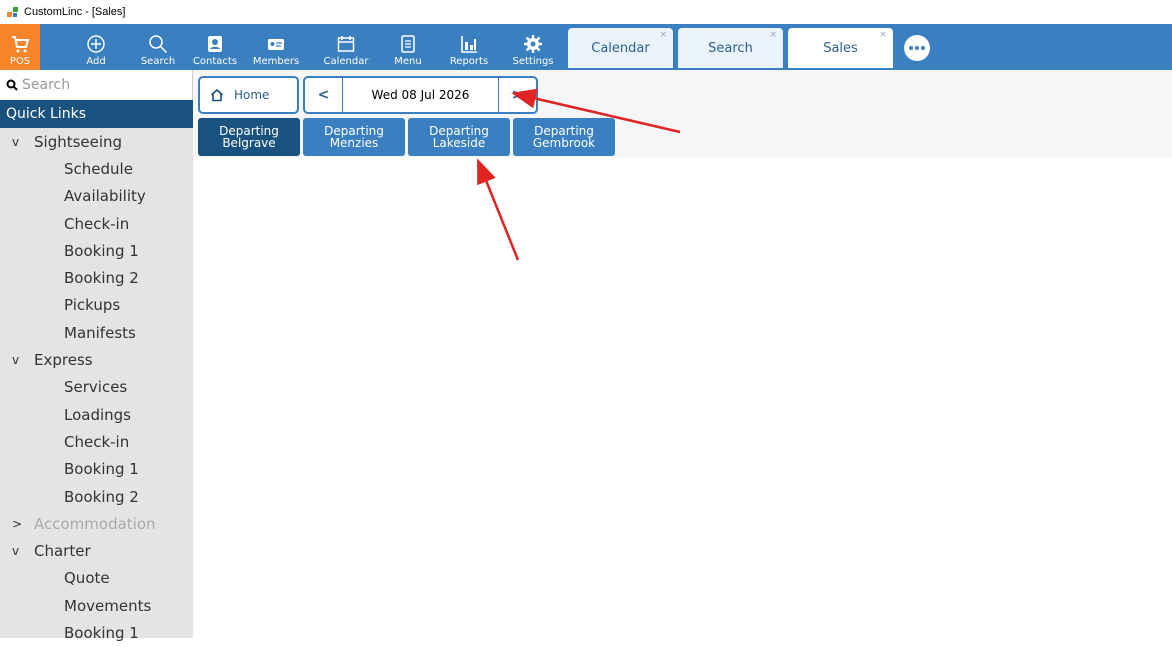  Describe the element at coordinates (63, 360) in the screenshot. I see `sidebar-group-label: Express` at that location.